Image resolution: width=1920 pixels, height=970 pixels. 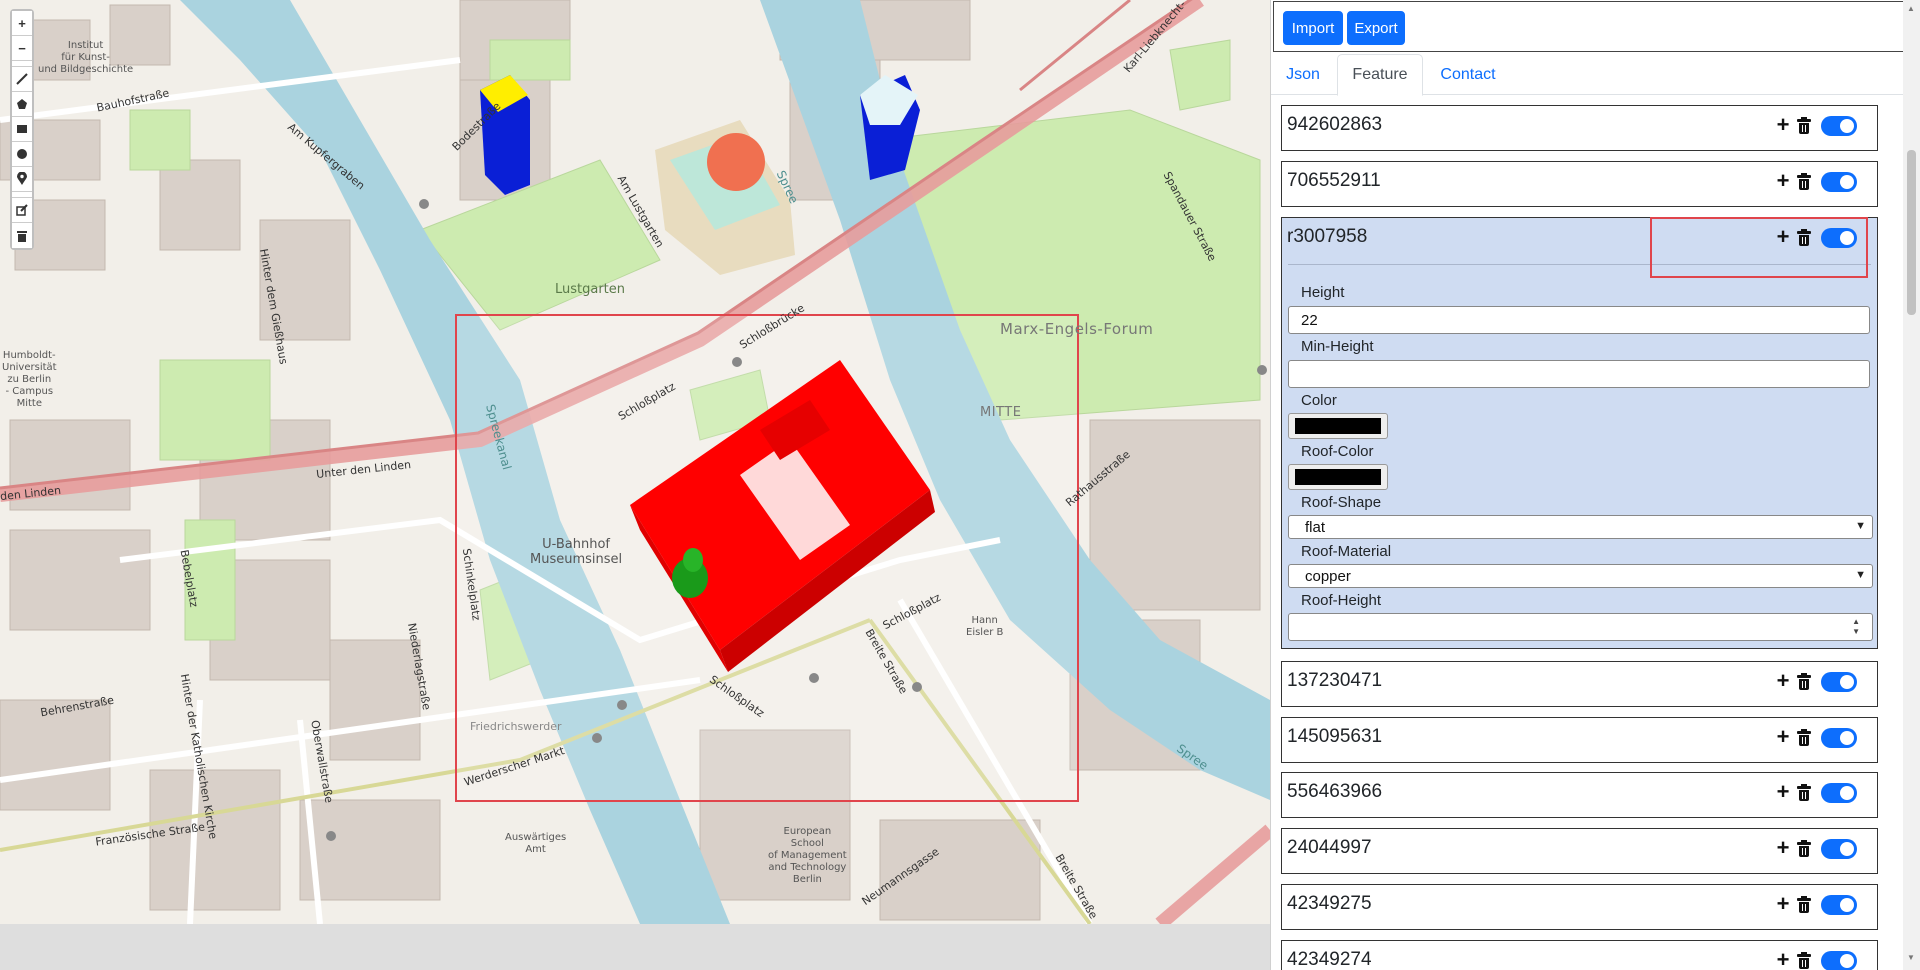 I want to click on color-label: Color, so click(x=1319, y=400).